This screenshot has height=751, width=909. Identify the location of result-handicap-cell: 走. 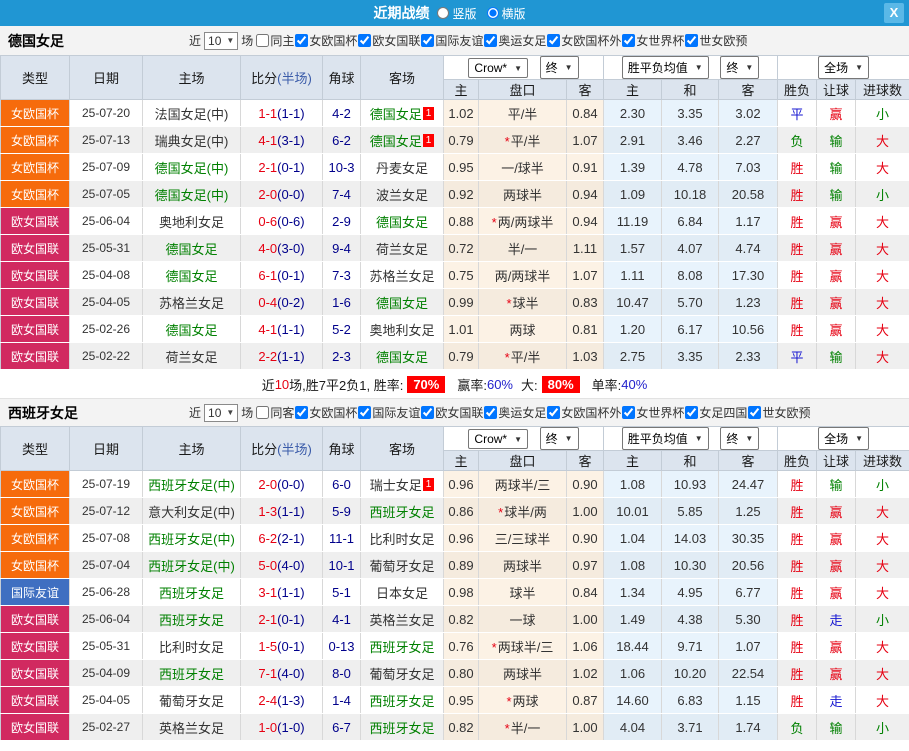
(836, 700).